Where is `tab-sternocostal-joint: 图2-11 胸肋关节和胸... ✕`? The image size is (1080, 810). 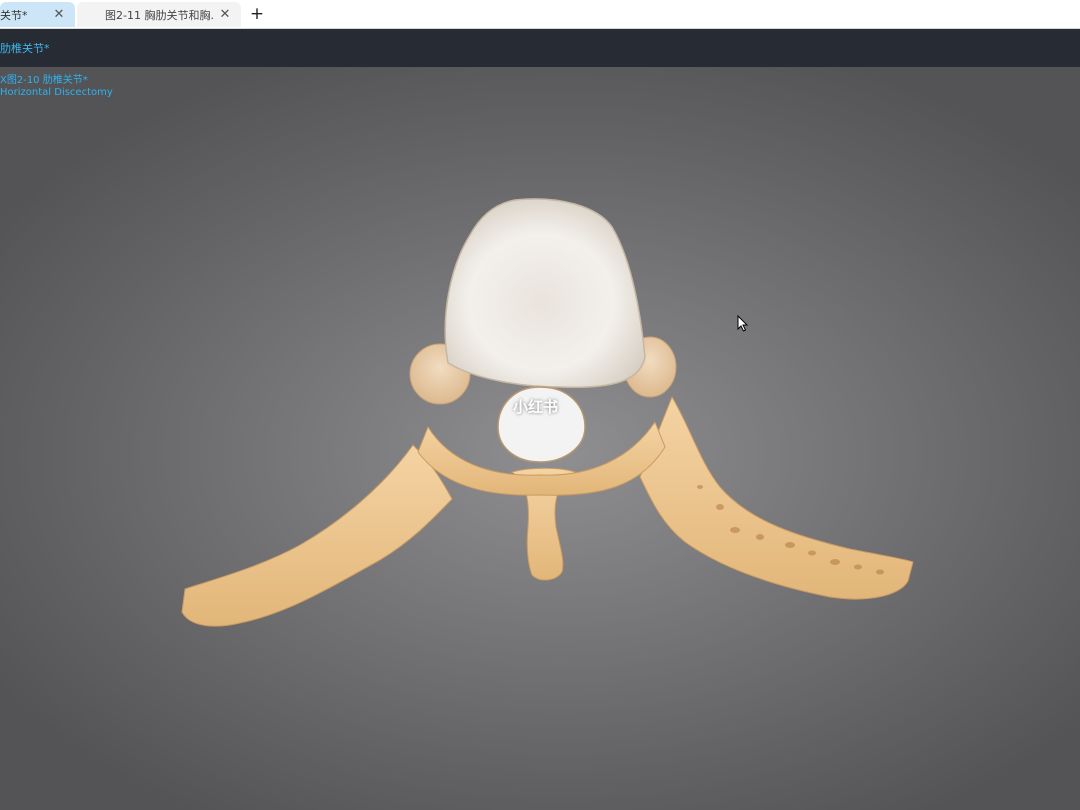
tab-sternocostal-joint: 图2-11 胸肋关节和胸... ✕ is located at coordinates (159, 14).